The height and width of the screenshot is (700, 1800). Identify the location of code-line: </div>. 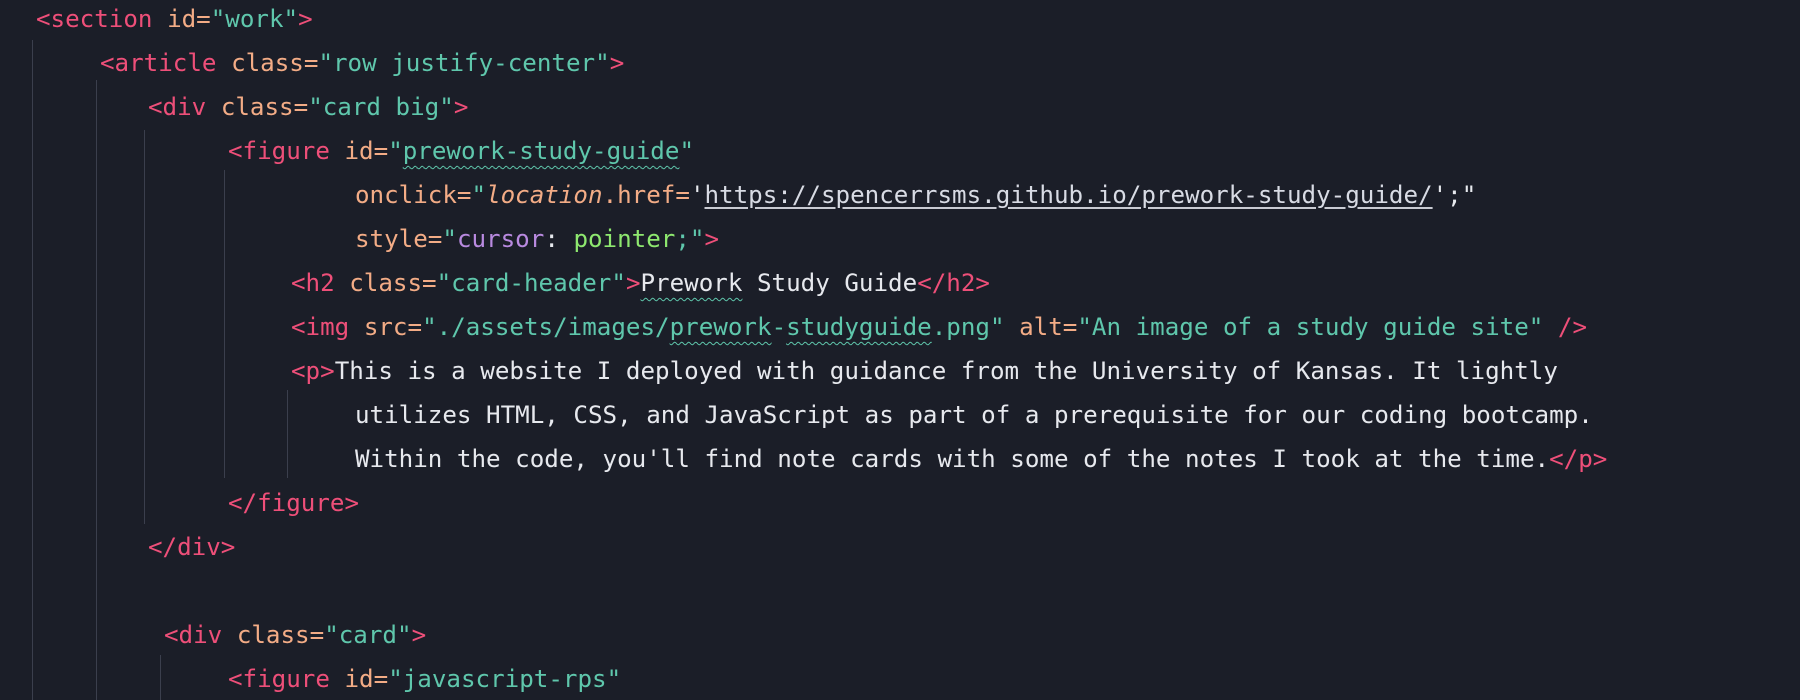
(191, 547).